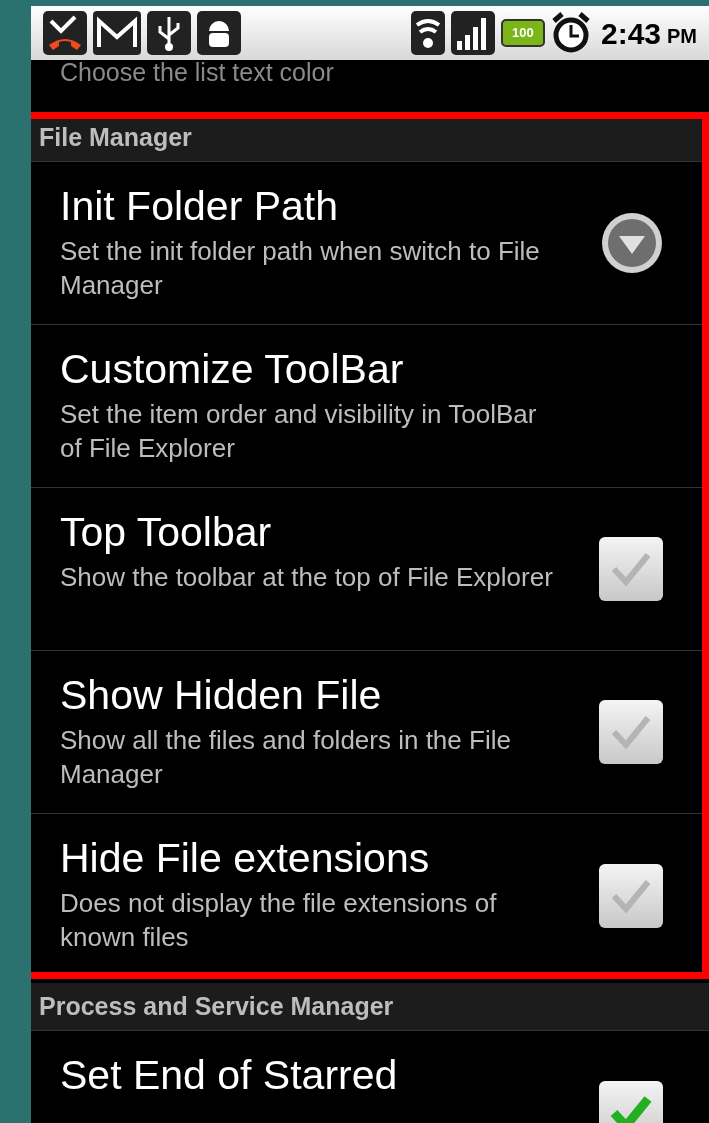  What do you see at coordinates (117, 33) in the screenshot?
I see `mail-icon` at bounding box center [117, 33].